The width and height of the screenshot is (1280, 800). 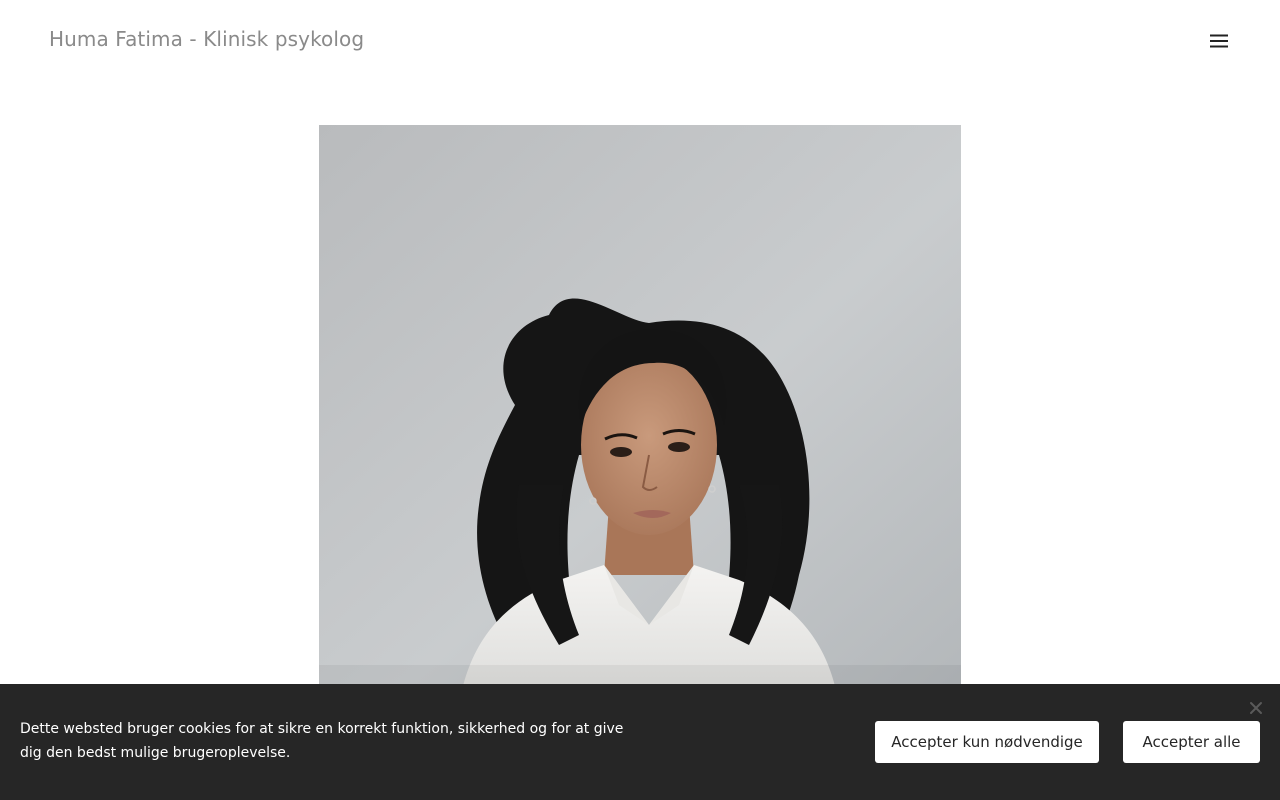 I want to click on accept-all-button: Accepter alle, so click(x=1191, y=742).